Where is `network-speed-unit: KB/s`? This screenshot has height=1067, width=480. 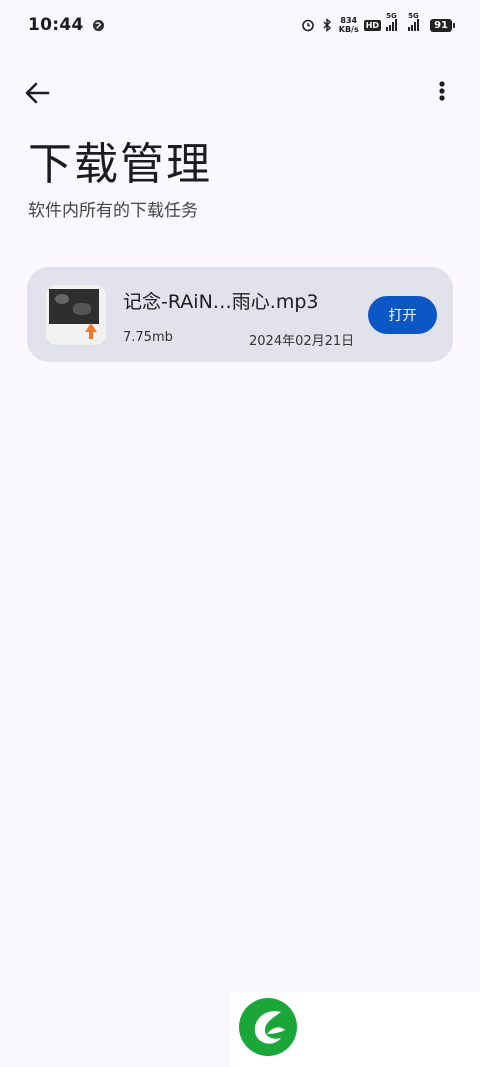 network-speed-unit: KB/s is located at coordinates (348, 29).